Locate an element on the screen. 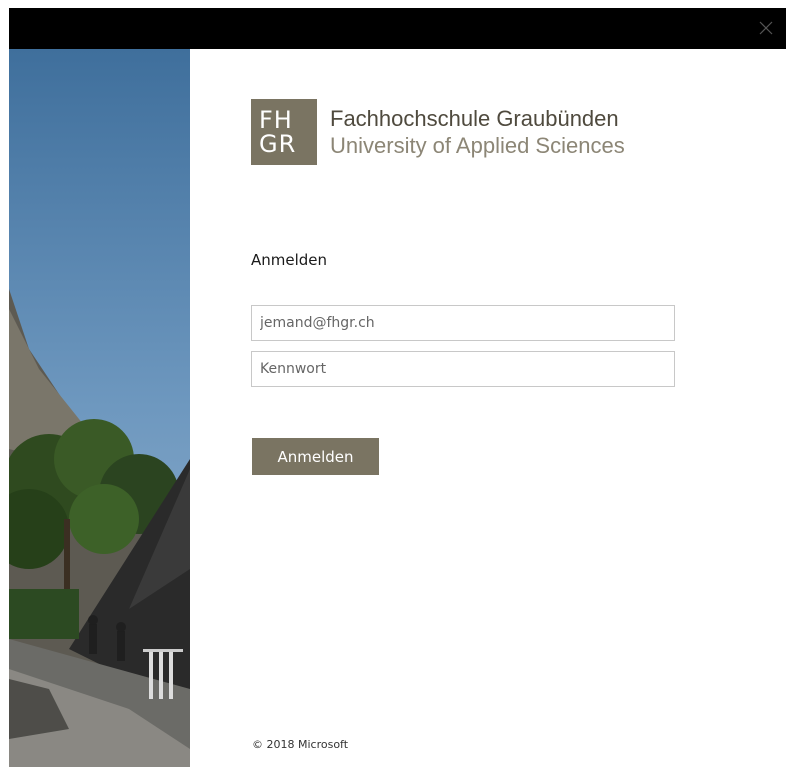 This screenshot has width=786, height=767. logo-mark: FH GR is located at coordinates (284, 132).